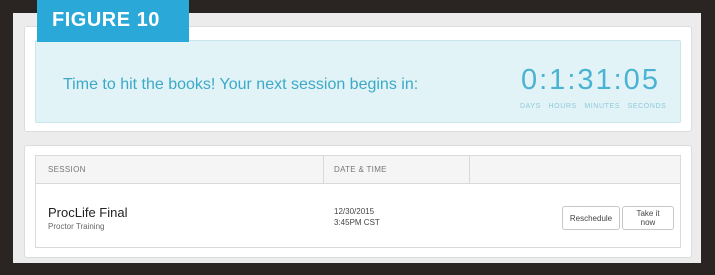 This screenshot has height=275, width=715. I want to click on session-subtitle: Proctor Training, so click(76, 226).